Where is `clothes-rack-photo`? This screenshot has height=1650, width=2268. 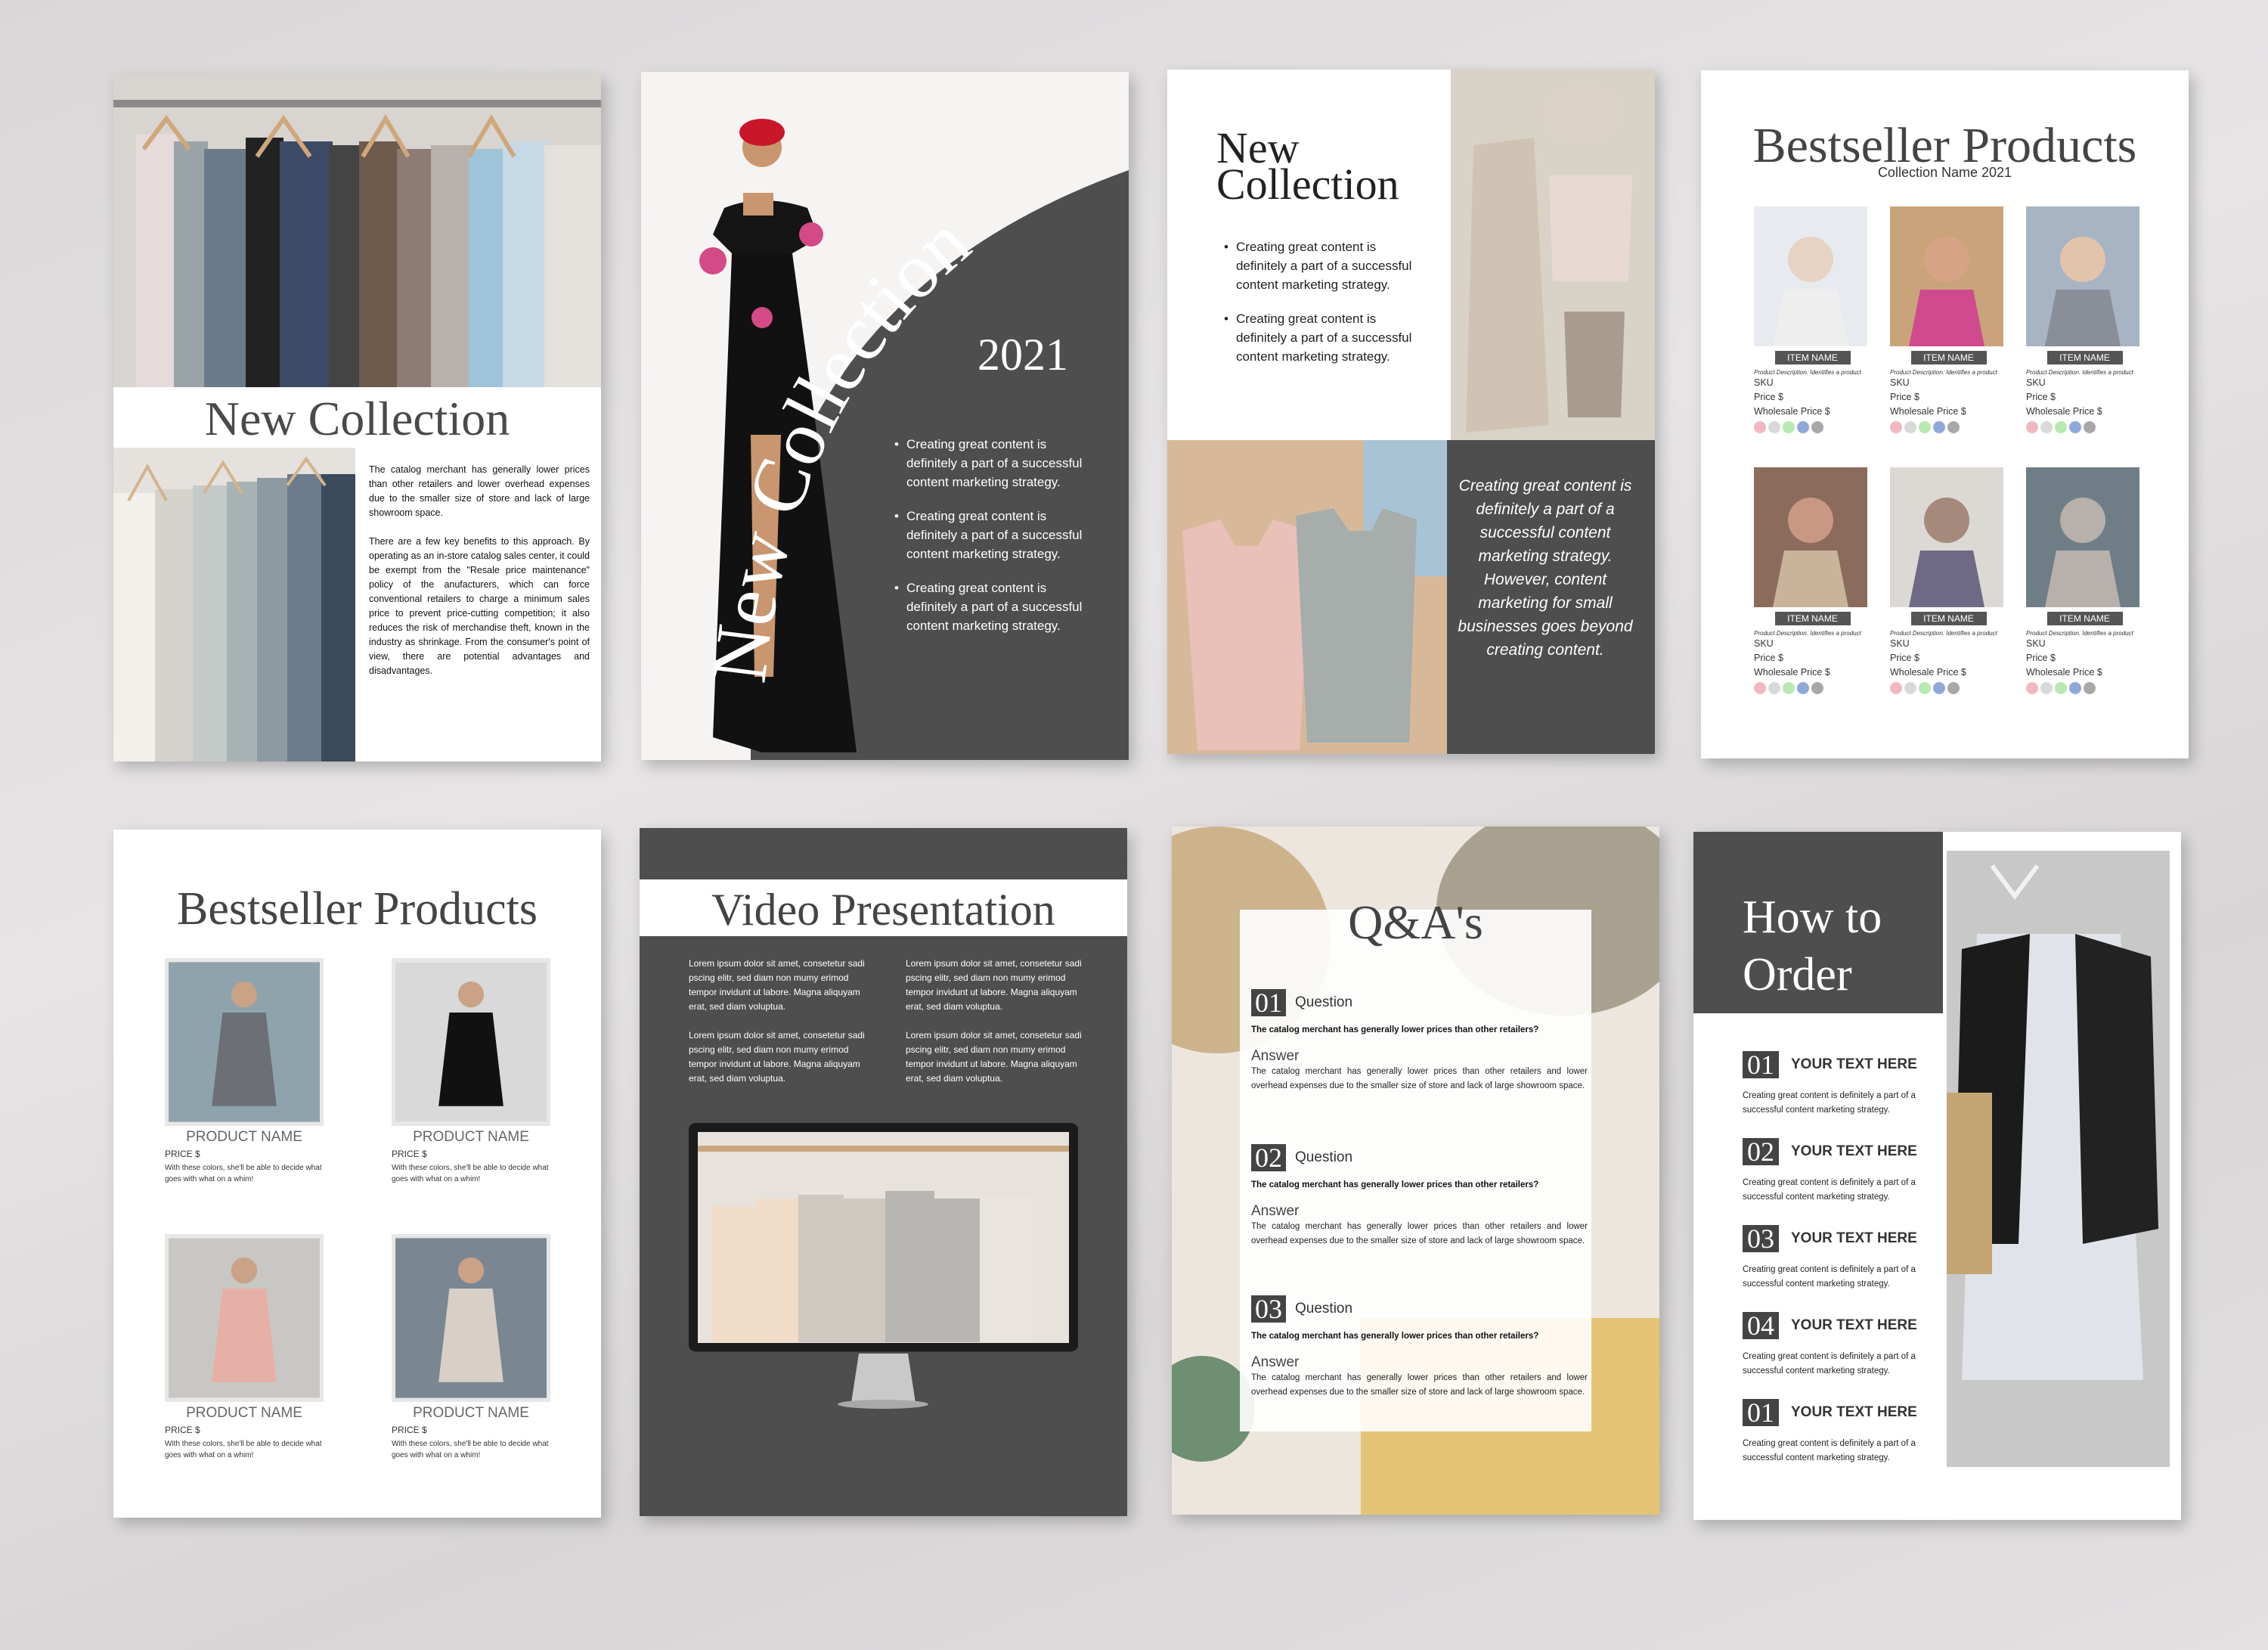 clothes-rack-photo is located at coordinates (357, 230).